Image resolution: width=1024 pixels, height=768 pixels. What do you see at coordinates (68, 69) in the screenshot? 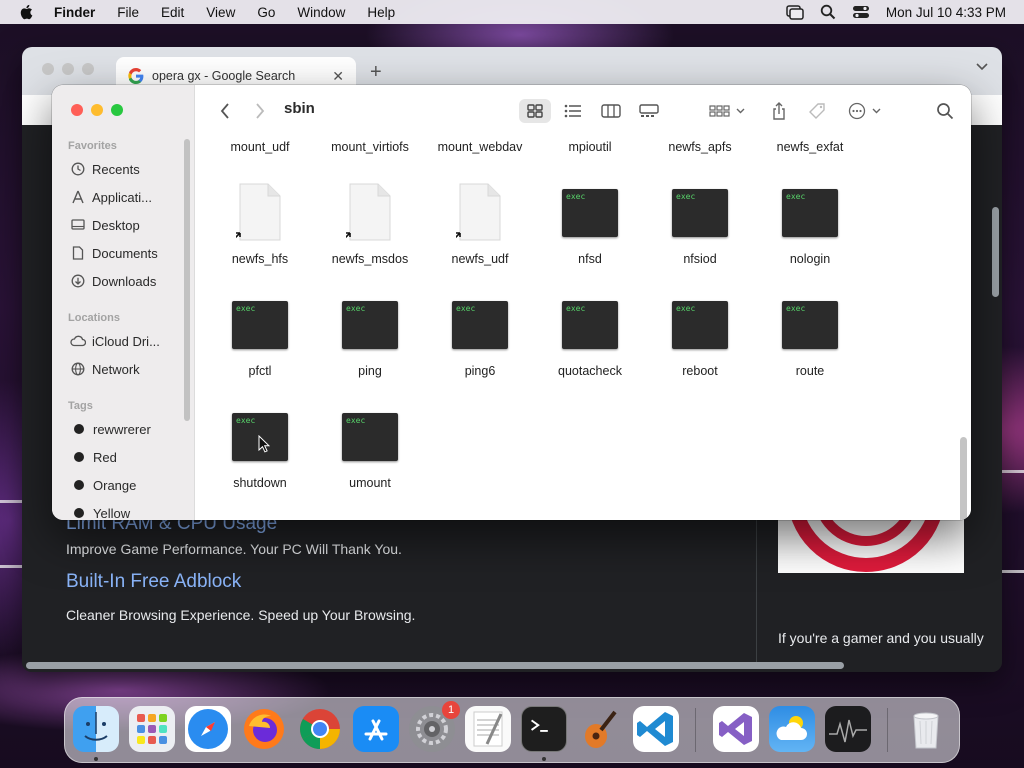
I see `browser-minimize-button` at bounding box center [68, 69].